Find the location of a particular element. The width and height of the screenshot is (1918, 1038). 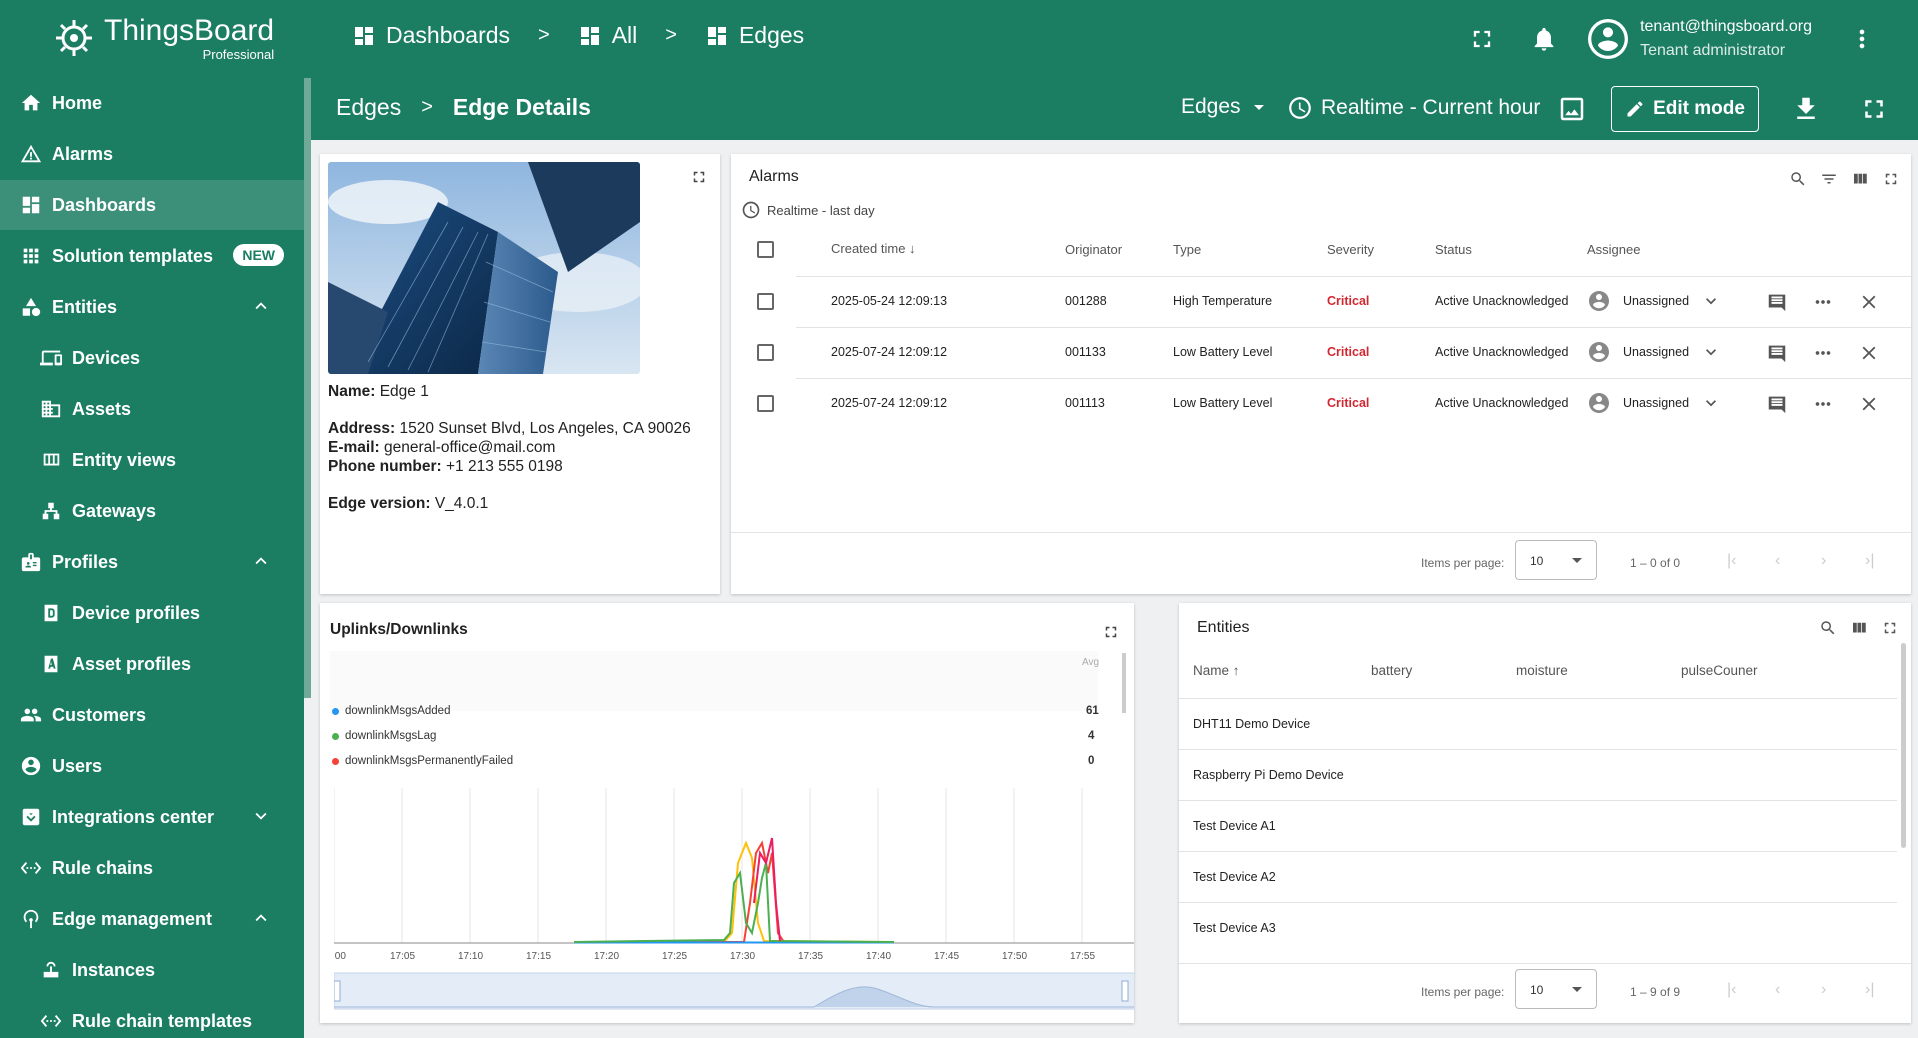

legend-item: downlinkMsgsLag is located at coordinates (384, 736).